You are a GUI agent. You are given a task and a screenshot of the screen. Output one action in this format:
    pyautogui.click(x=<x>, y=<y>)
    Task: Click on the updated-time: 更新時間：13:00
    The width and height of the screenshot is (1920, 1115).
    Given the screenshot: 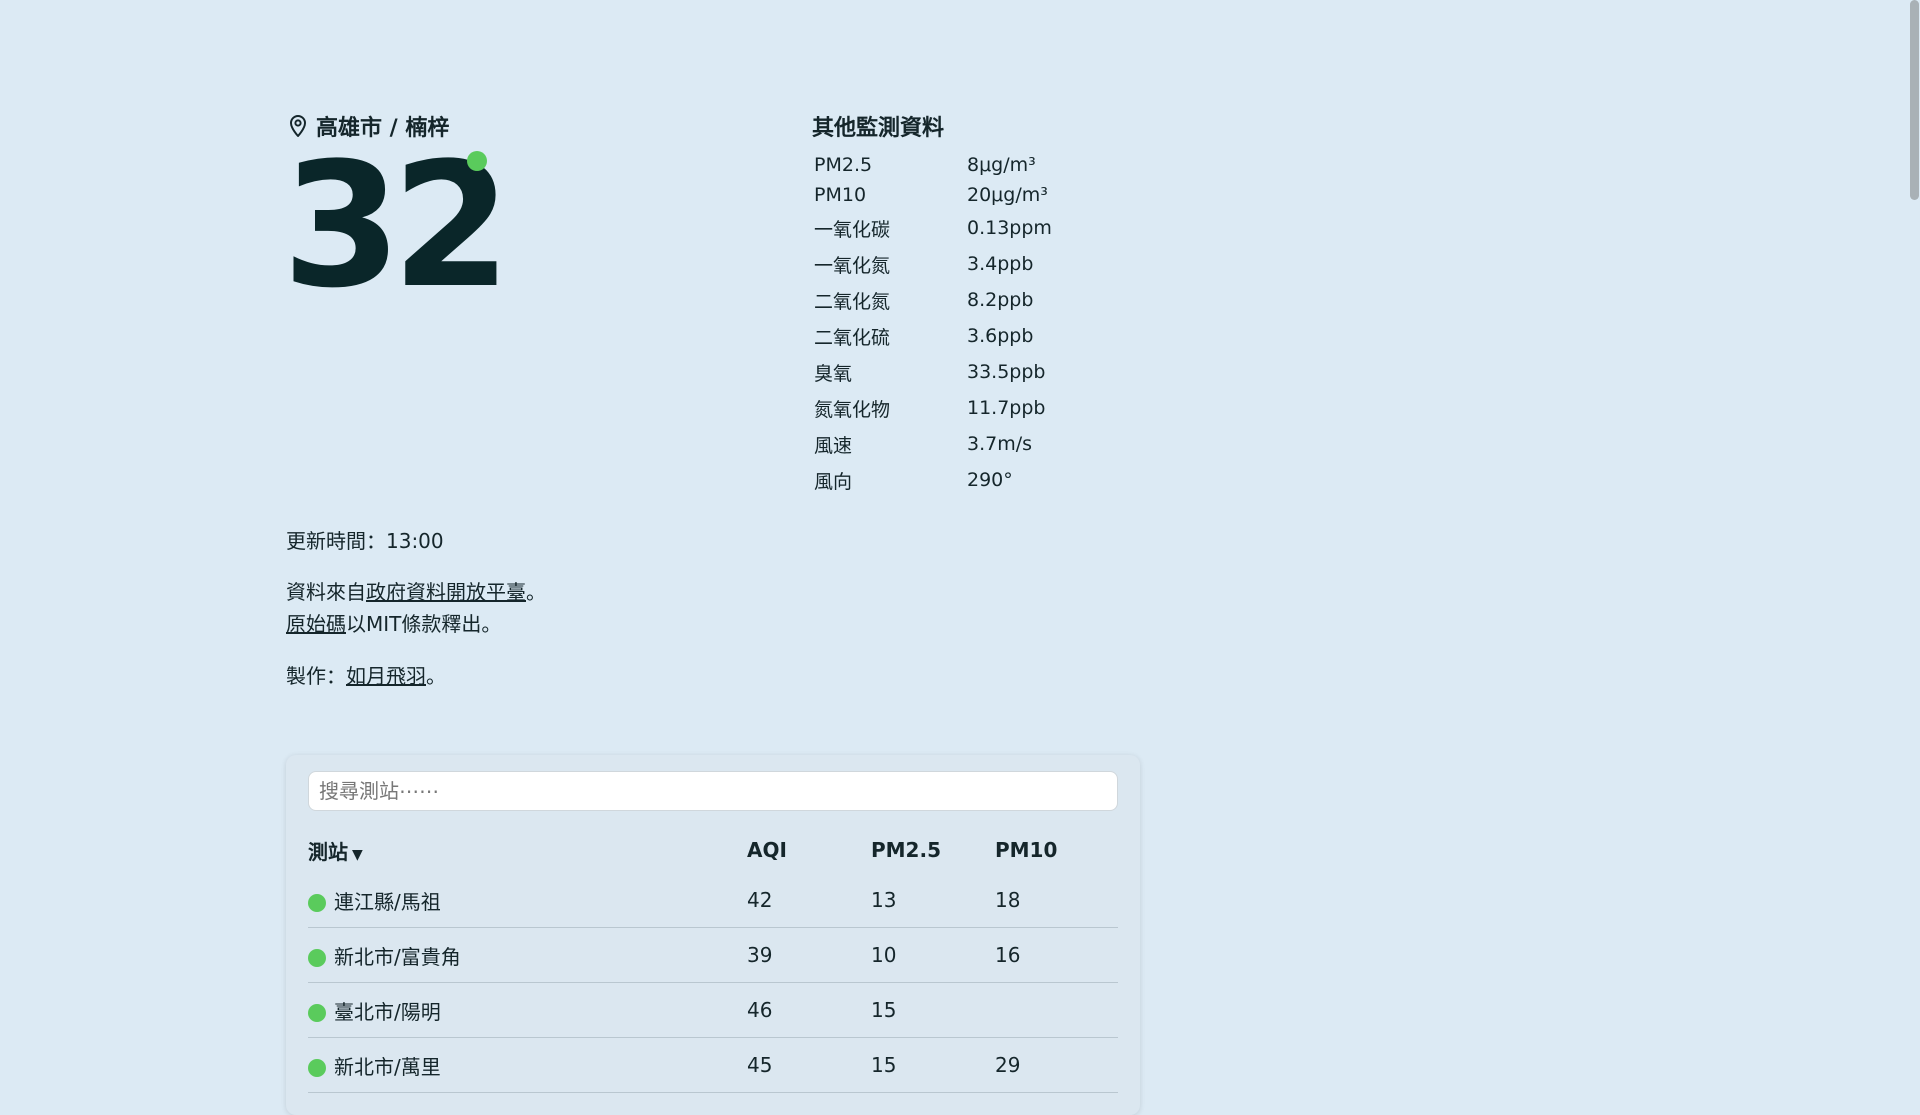 What is the action you would take?
    pyautogui.click(x=365, y=541)
    